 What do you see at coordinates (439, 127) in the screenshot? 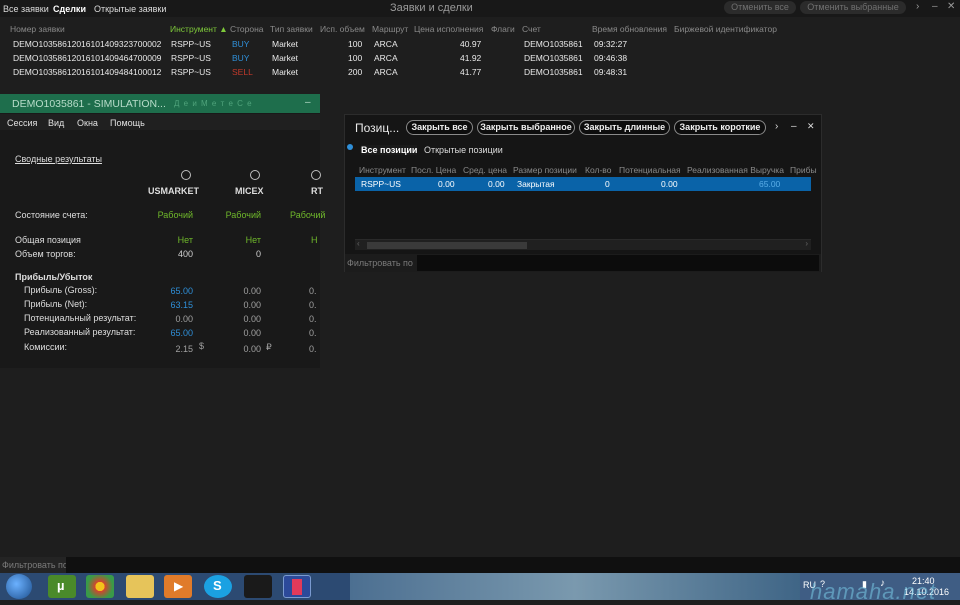
I see `close-all-button: Закрыть все` at bounding box center [439, 127].